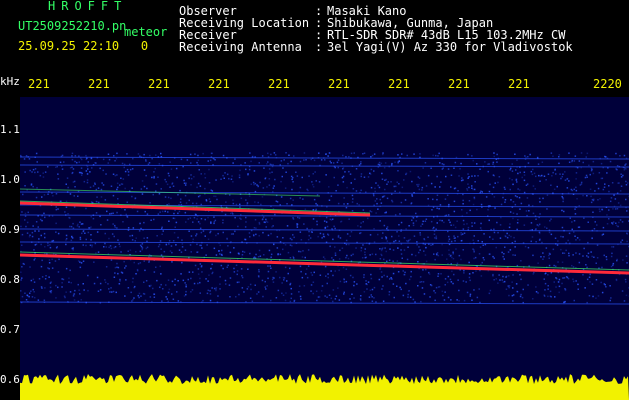  What do you see at coordinates (450, 47) in the screenshot?
I see `info-value: 3el Yagi(V) Az 330 for Vladivostok` at bounding box center [450, 47].